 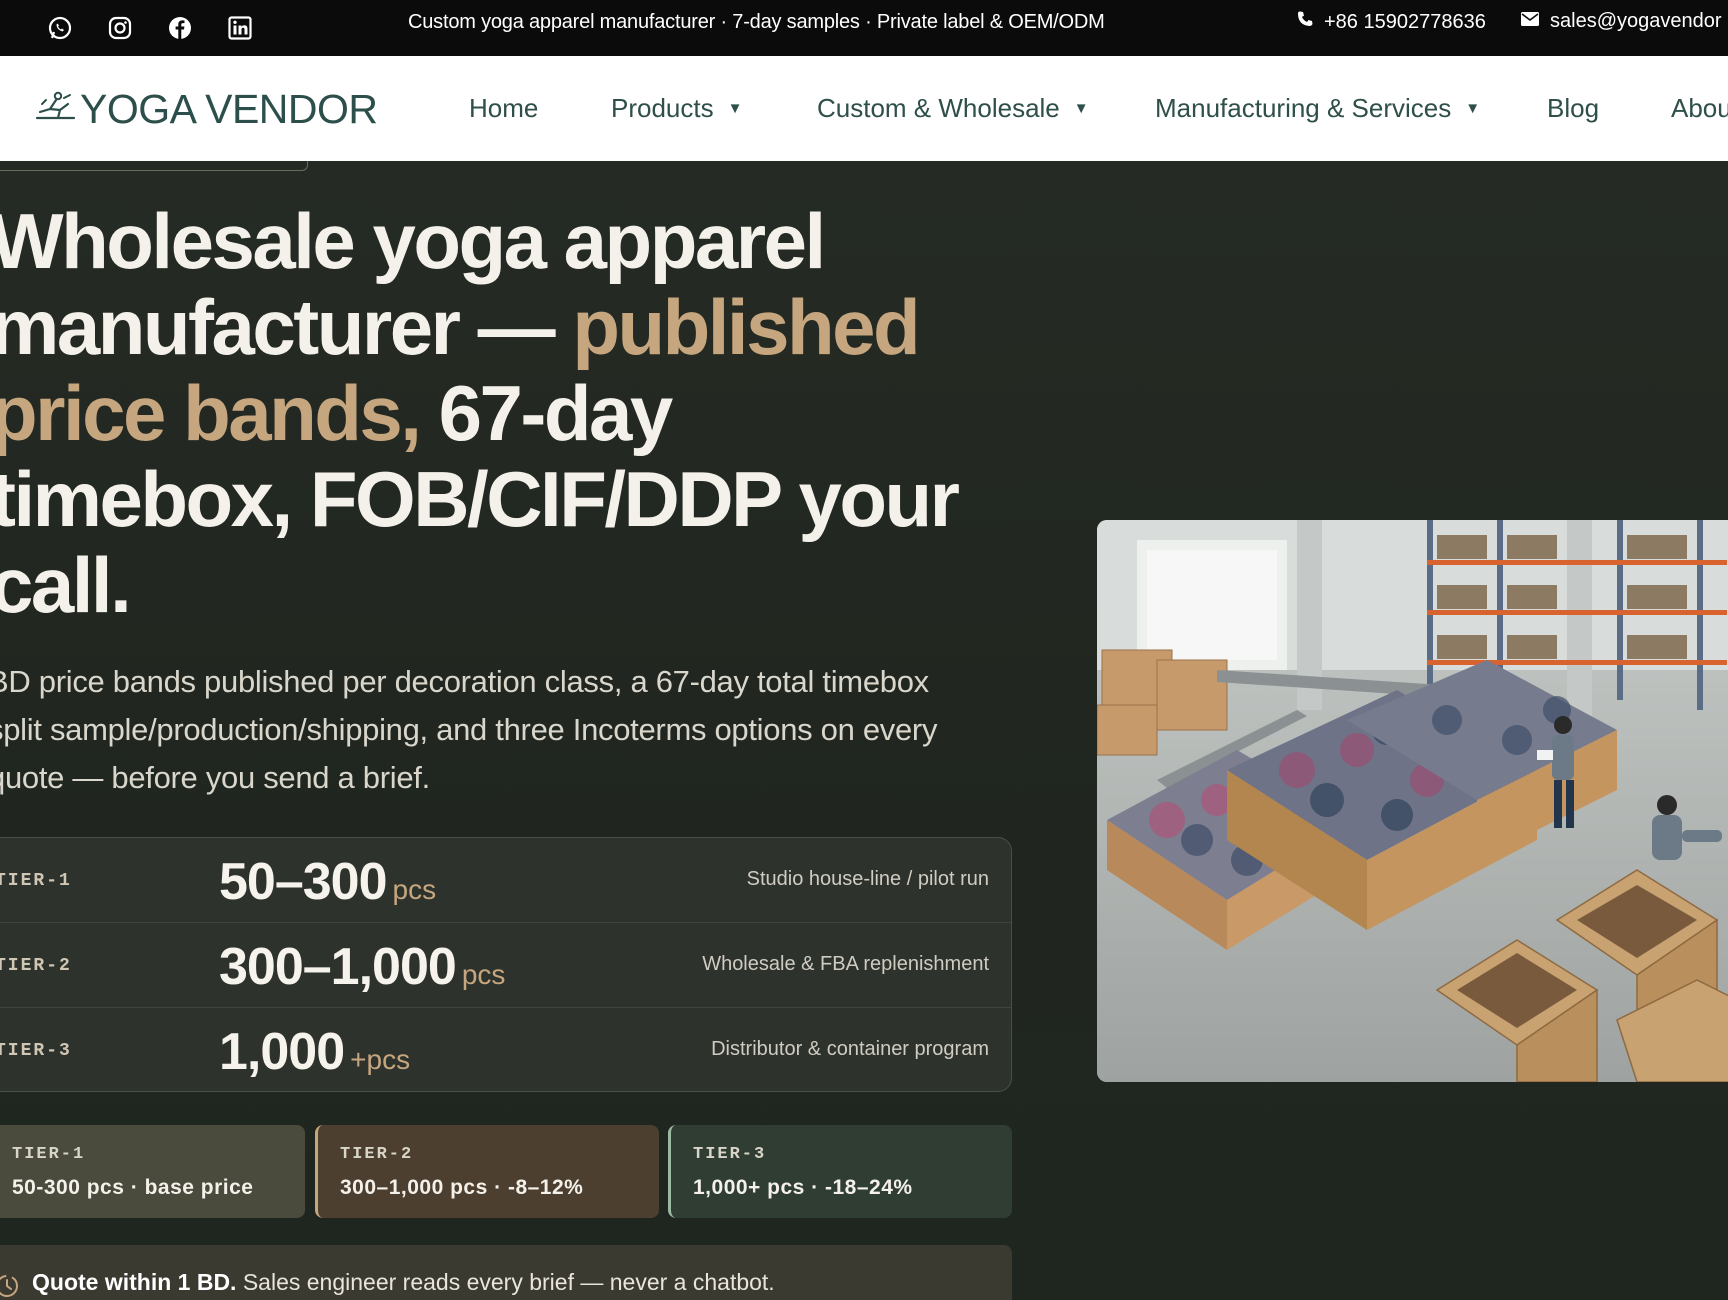 What do you see at coordinates (303, 882) in the screenshot?
I see `tier-range-value: 50–300` at bounding box center [303, 882].